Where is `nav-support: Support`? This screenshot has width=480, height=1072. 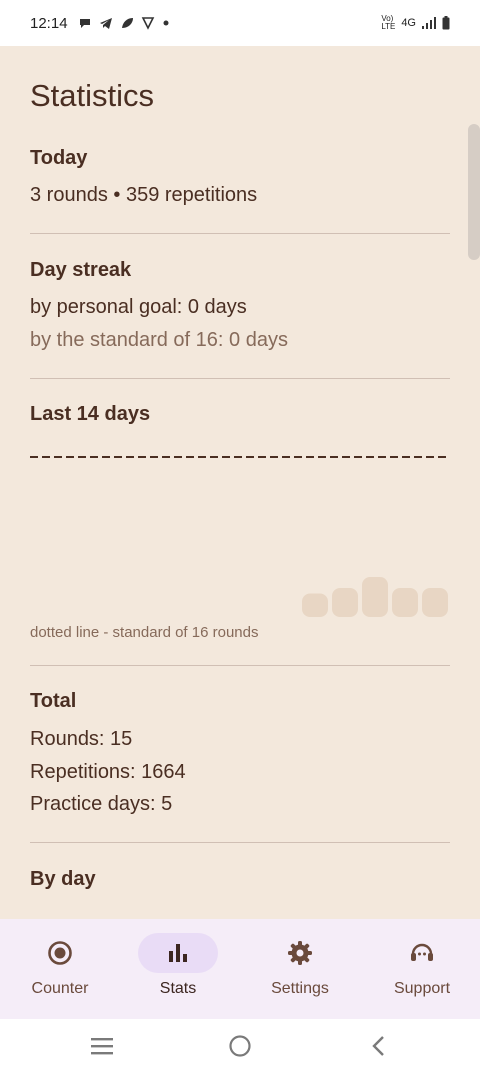
nav-support: Support is located at coordinates (421, 969).